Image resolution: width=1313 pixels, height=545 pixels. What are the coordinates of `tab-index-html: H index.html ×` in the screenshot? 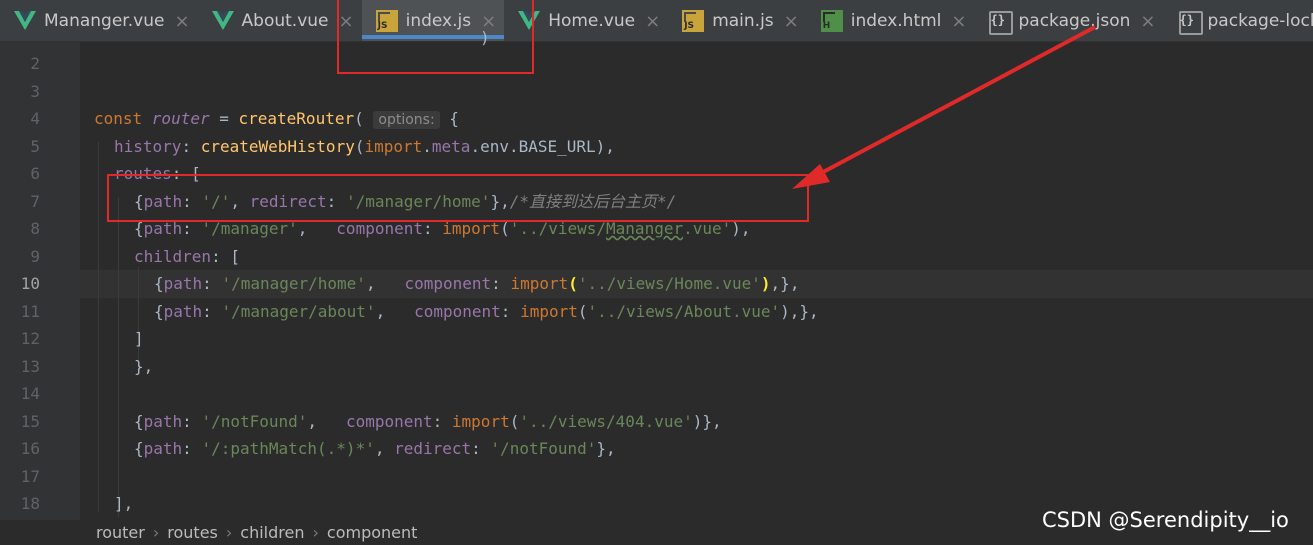 It's located at (891, 20).